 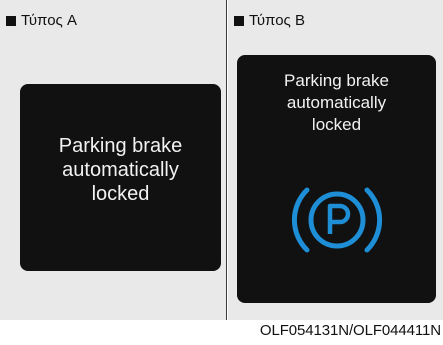 I want to click on type-a-heading-label: Τύπος A, so click(x=49, y=20).